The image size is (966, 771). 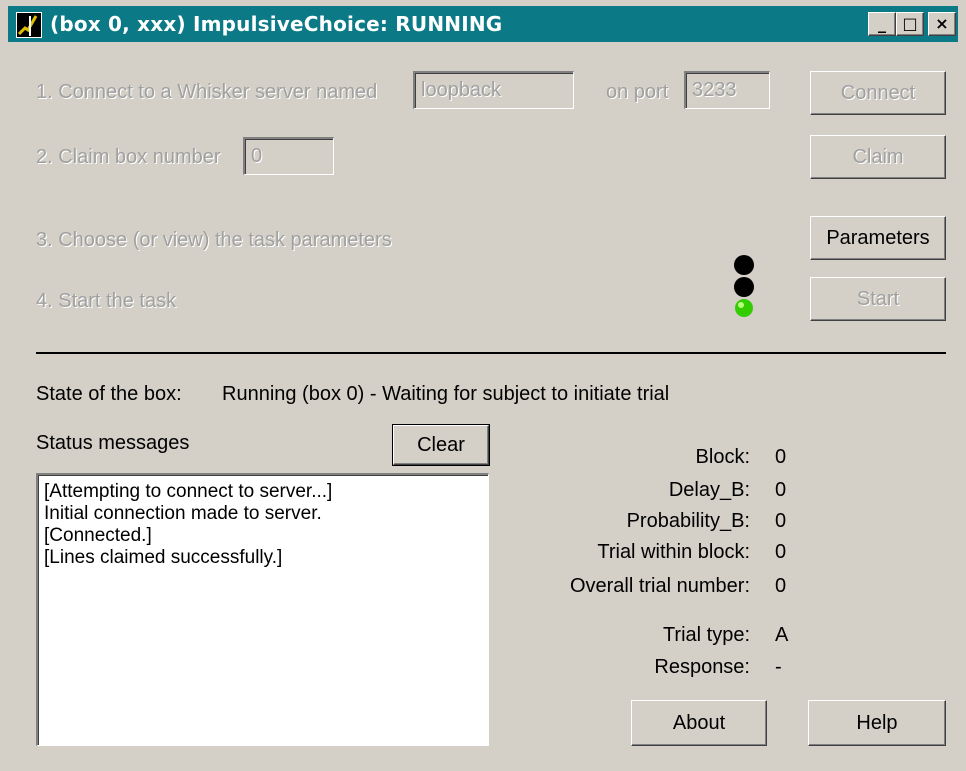 What do you see at coordinates (491, 353) in the screenshot?
I see `separator-line` at bounding box center [491, 353].